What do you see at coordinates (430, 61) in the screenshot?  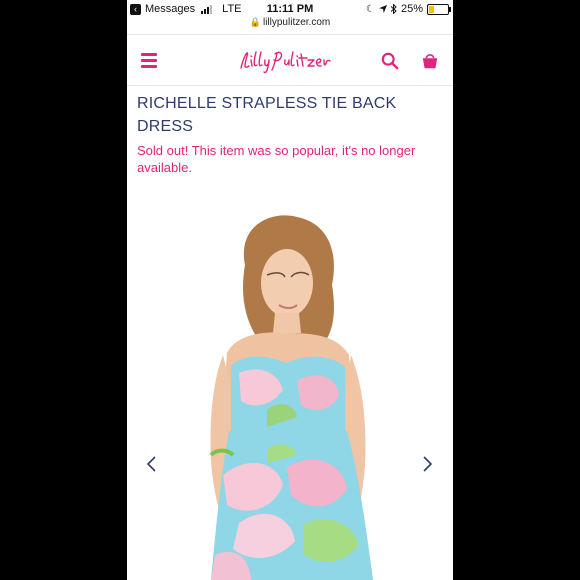 I see `shopping-bag-icon` at bounding box center [430, 61].